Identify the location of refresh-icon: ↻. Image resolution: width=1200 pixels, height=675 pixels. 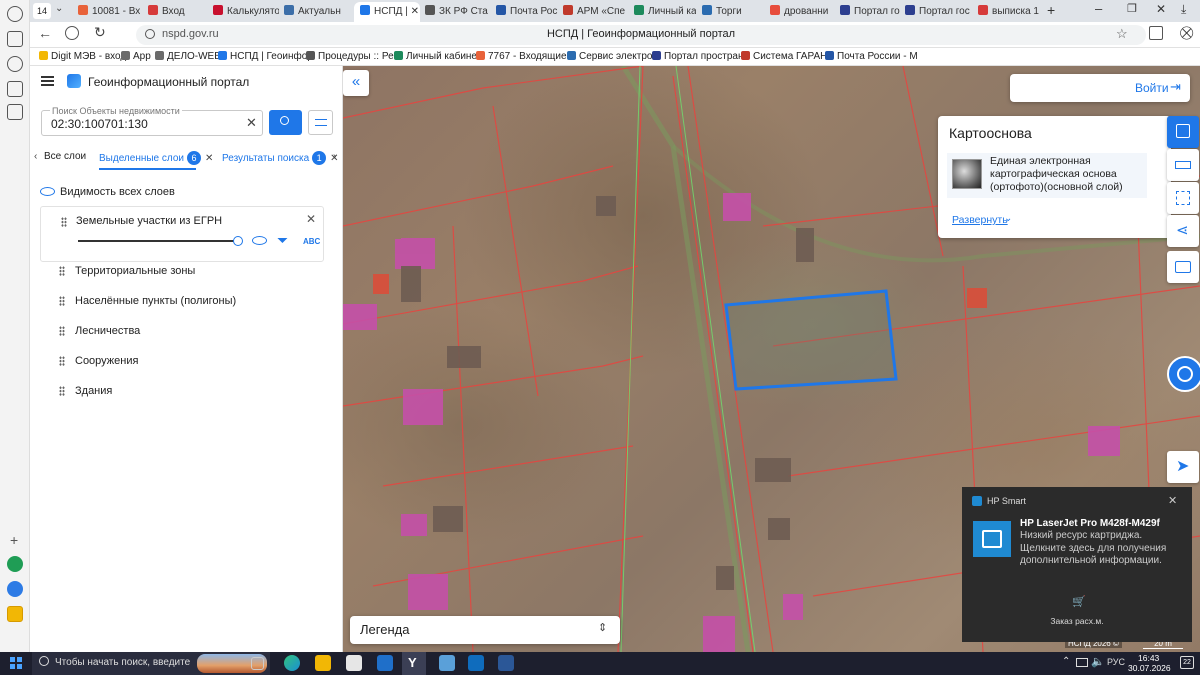
(100, 32).